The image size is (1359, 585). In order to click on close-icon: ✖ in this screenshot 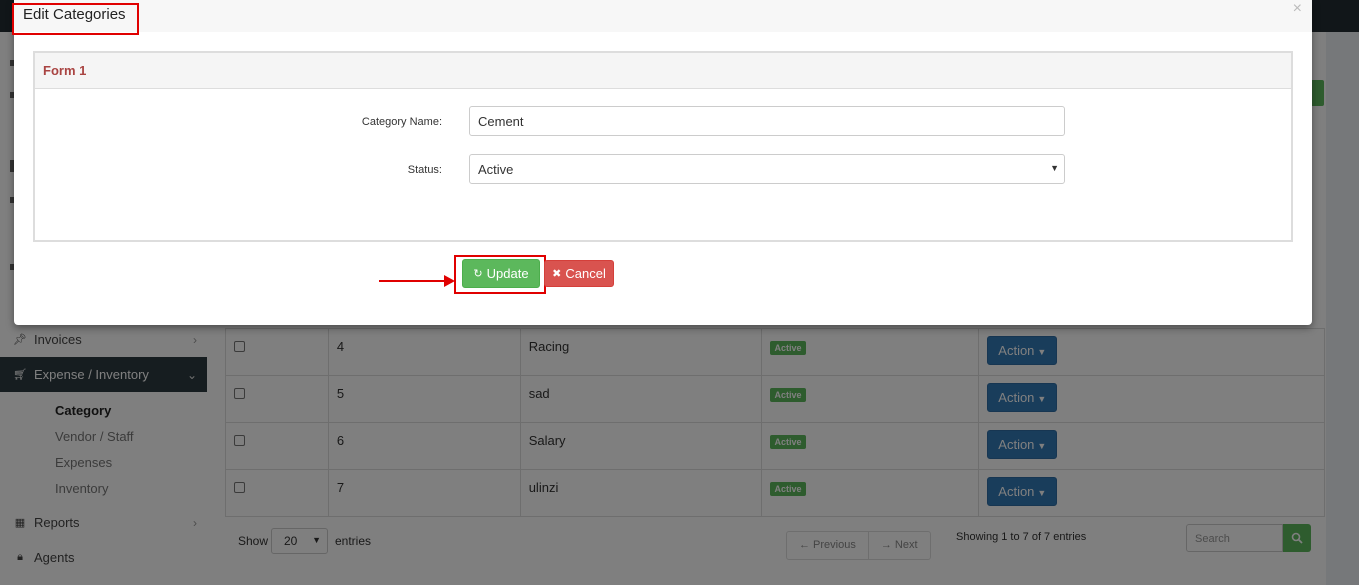, I will do `click(557, 274)`.